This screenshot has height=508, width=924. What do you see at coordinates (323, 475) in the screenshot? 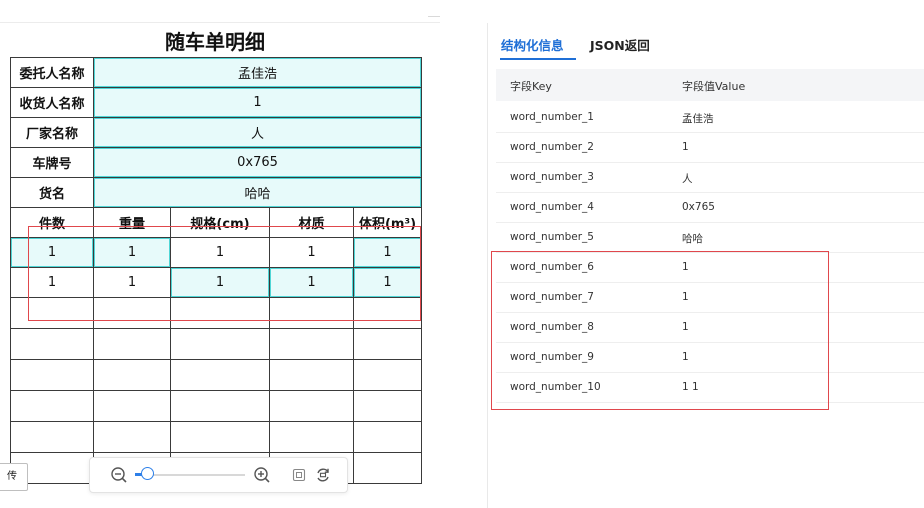
I see `rotate-icon` at bounding box center [323, 475].